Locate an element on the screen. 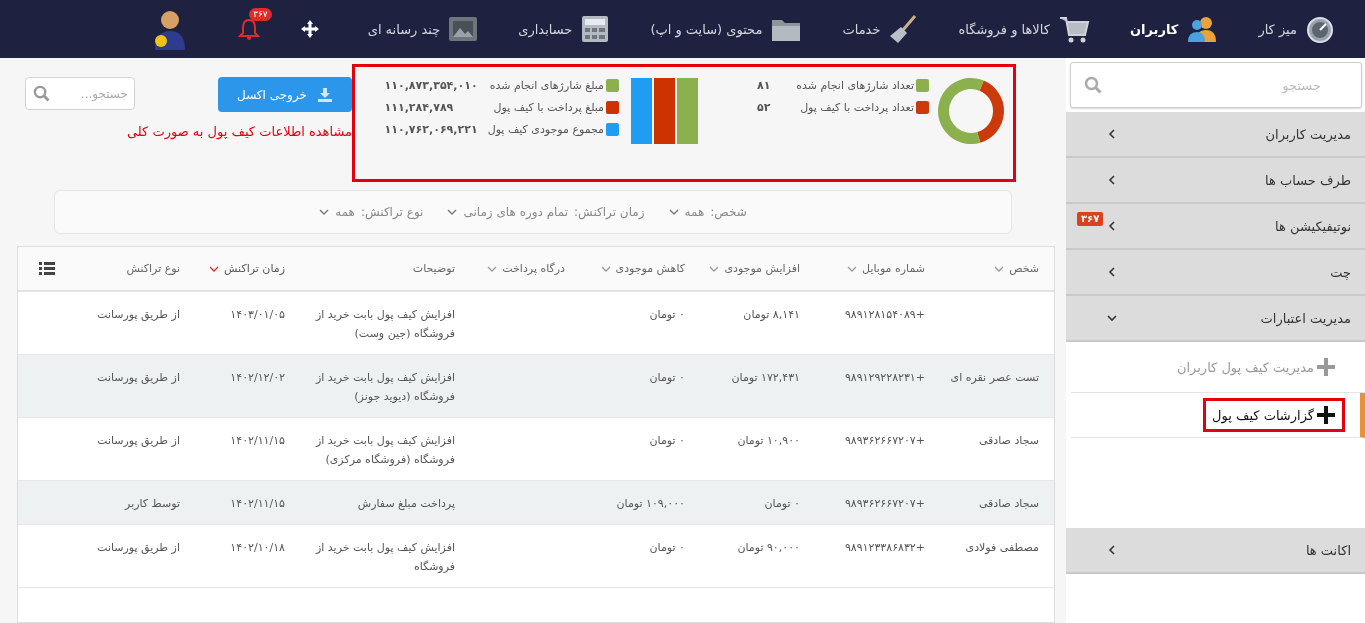  notification-badge: ۳۶۷ is located at coordinates (260, 14).